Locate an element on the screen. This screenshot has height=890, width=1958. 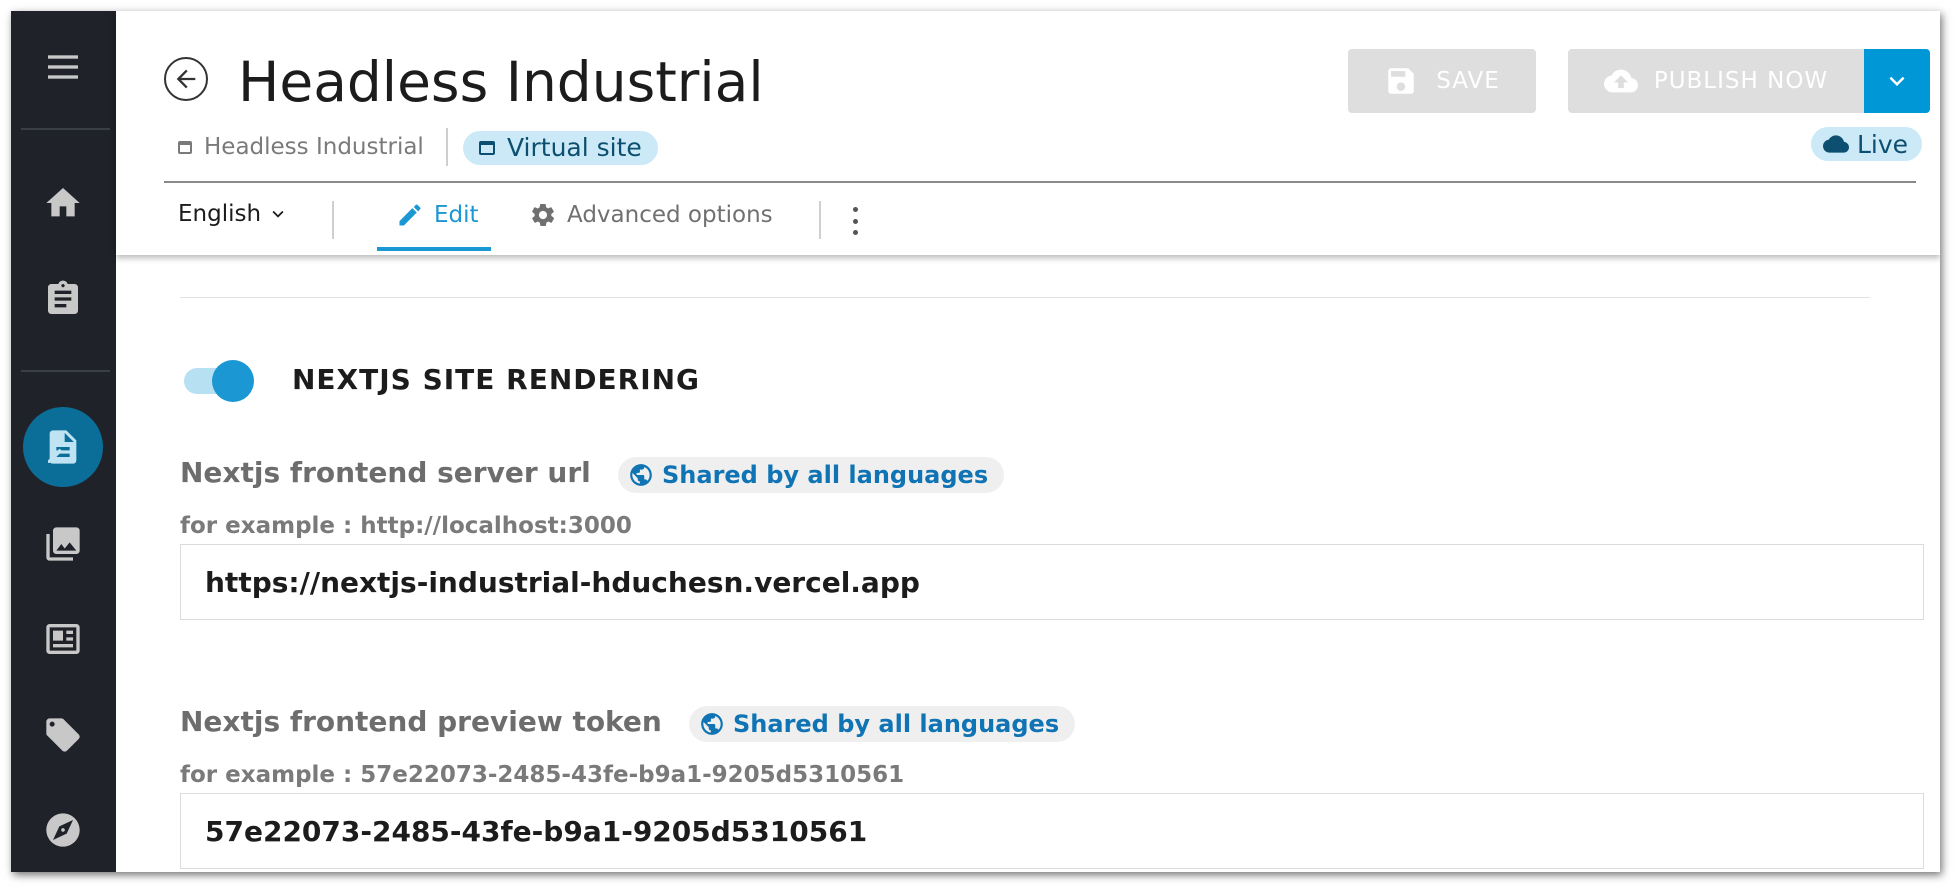
breadcrumb-site-label: Headless Industrial is located at coordinates (314, 147).